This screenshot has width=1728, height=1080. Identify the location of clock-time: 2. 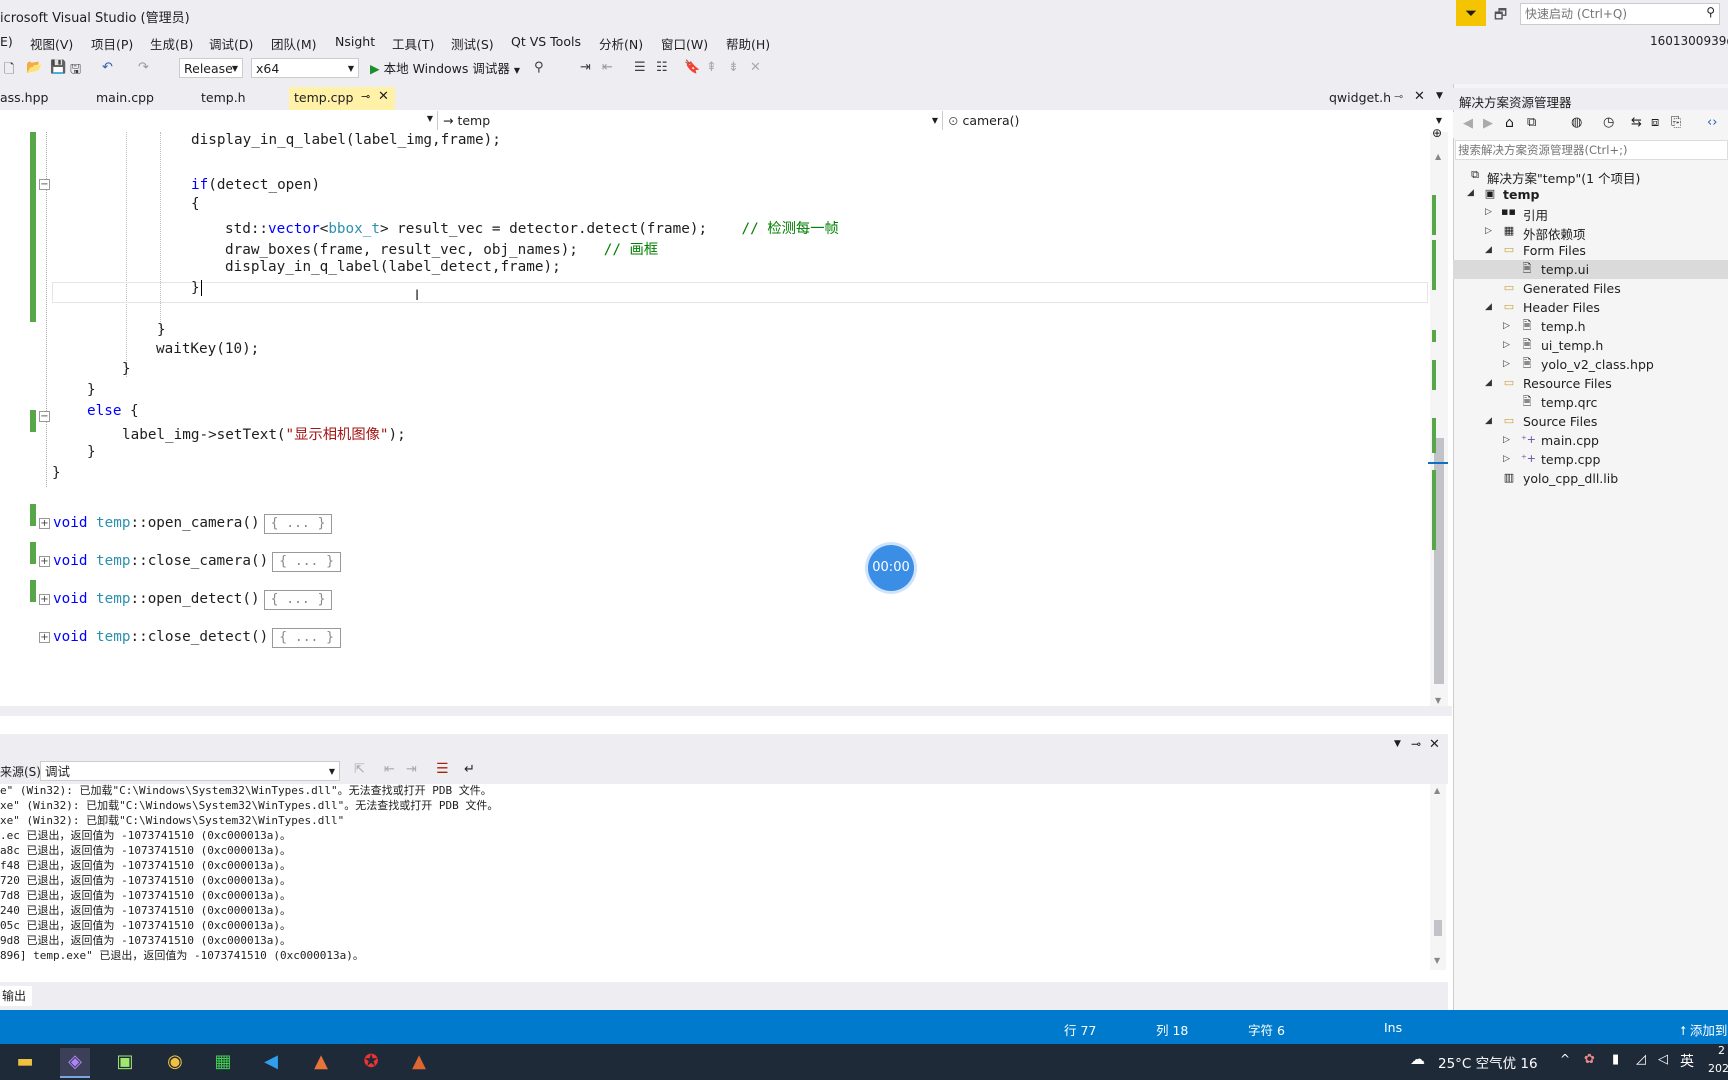
(1721, 1050).